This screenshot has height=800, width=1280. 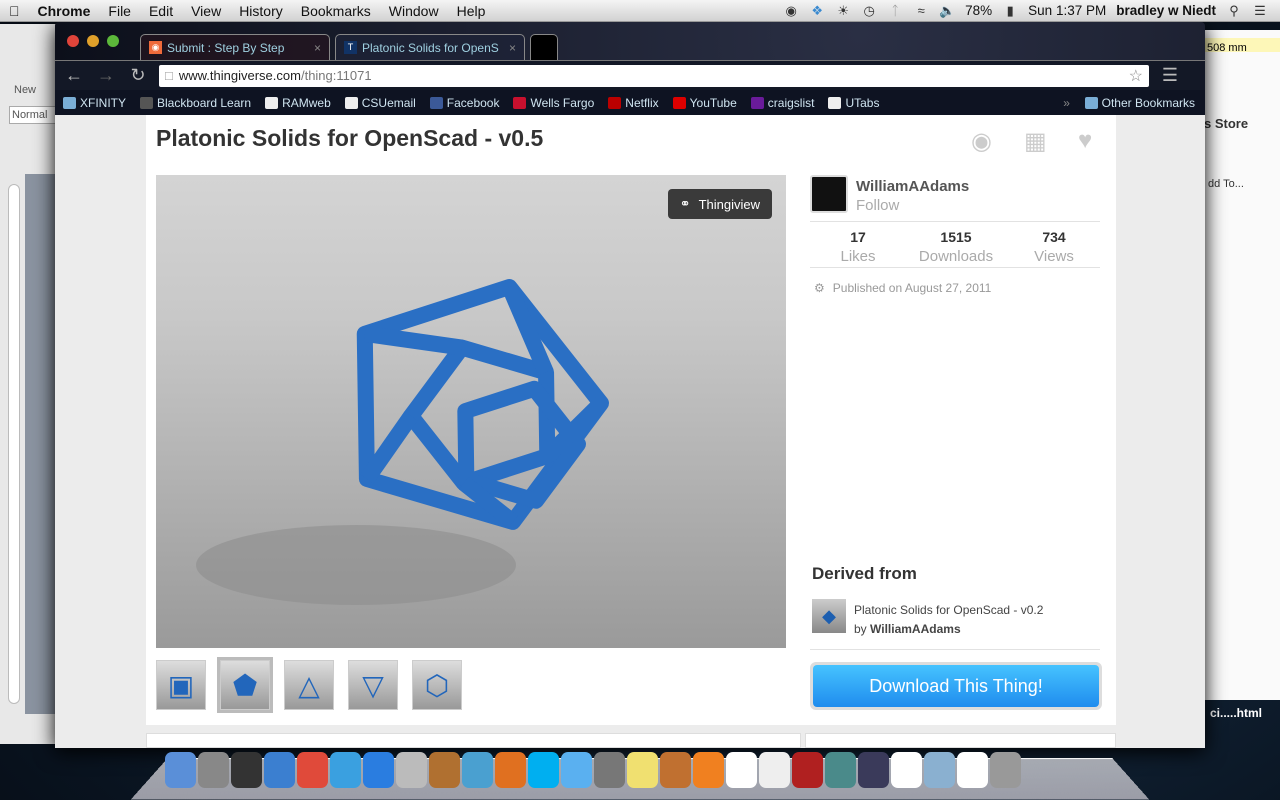 I want to click on derived-thumbnail: ◆, so click(x=829, y=616).